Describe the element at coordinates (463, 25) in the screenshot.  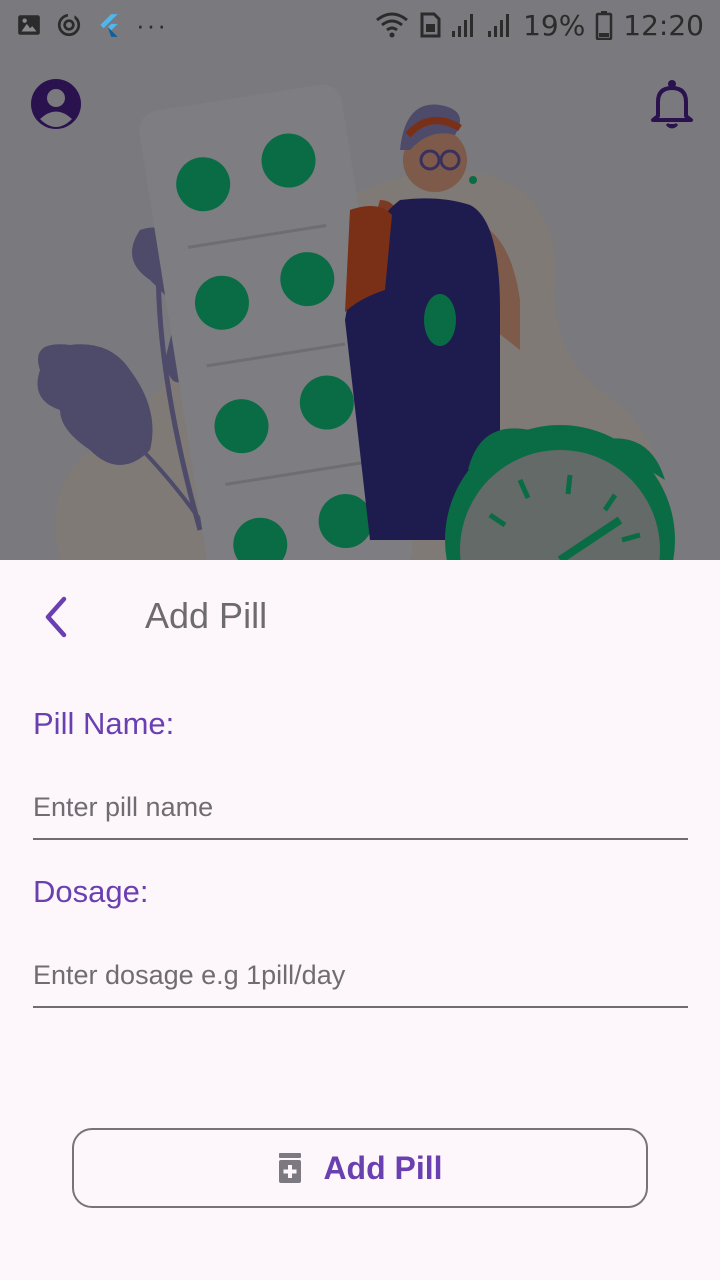
I see `signal-1-icon` at that location.